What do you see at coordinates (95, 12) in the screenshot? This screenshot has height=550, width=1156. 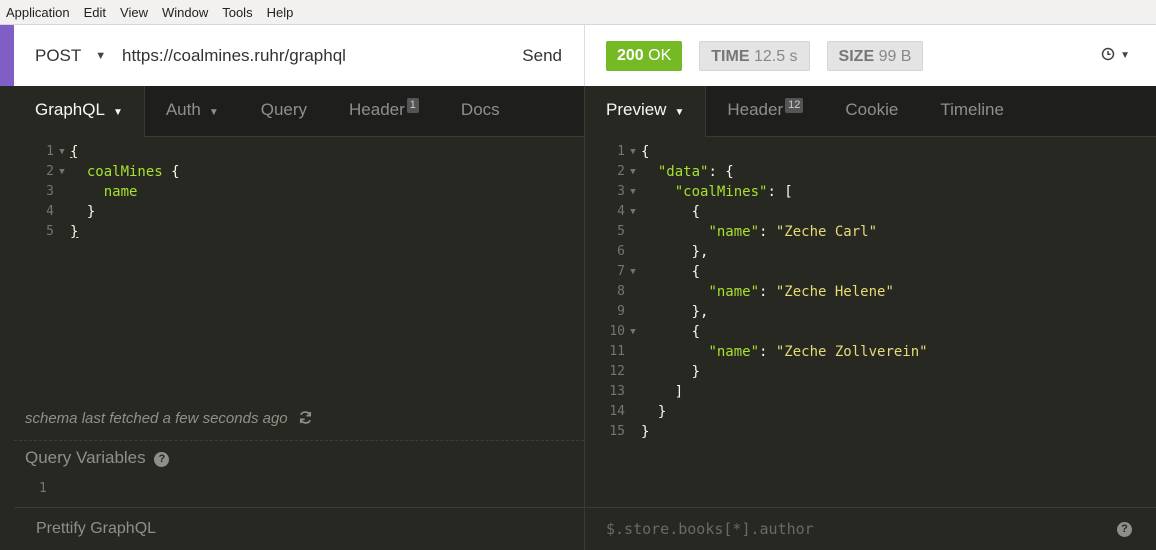 I see `menu-edit: Edit` at bounding box center [95, 12].